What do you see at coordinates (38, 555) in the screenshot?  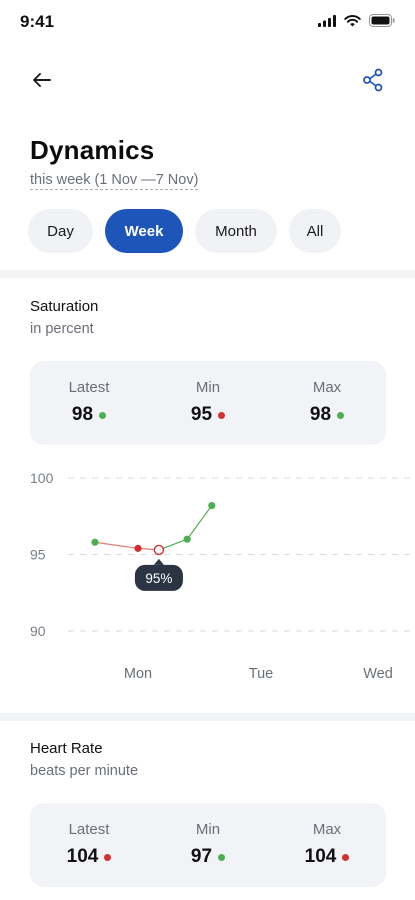 I see `y-tick-label: 95` at bounding box center [38, 555].